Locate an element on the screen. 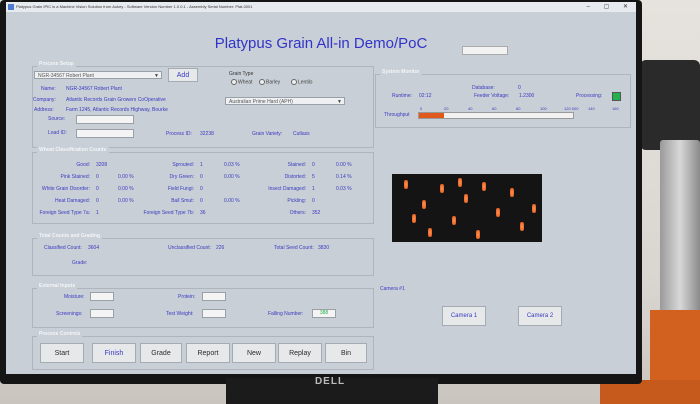 The image size is (700, 404). start-button: Start is located at coordinates (62, 353).